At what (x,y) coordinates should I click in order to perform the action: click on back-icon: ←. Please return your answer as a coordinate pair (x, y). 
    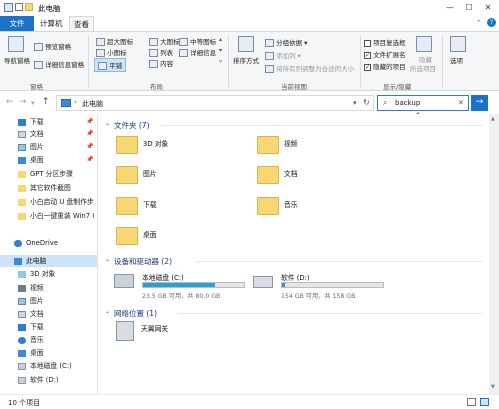
    Looking at the image, I should click on (10, 102).